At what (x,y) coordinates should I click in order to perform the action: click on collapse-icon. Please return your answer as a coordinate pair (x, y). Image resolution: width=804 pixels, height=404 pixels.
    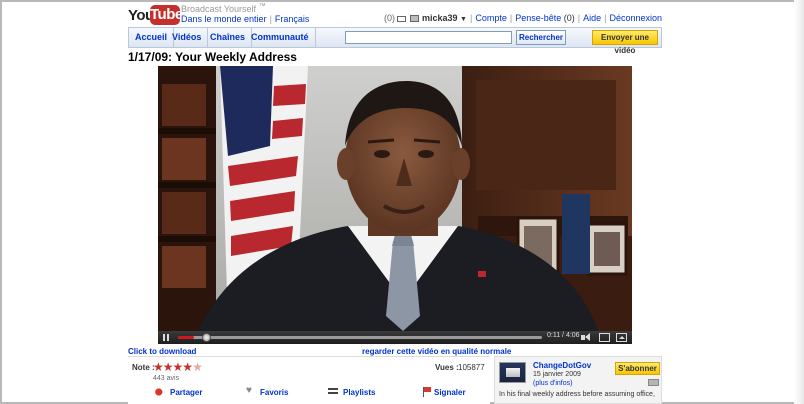
    Looking at the image, I should click on (653, 382).